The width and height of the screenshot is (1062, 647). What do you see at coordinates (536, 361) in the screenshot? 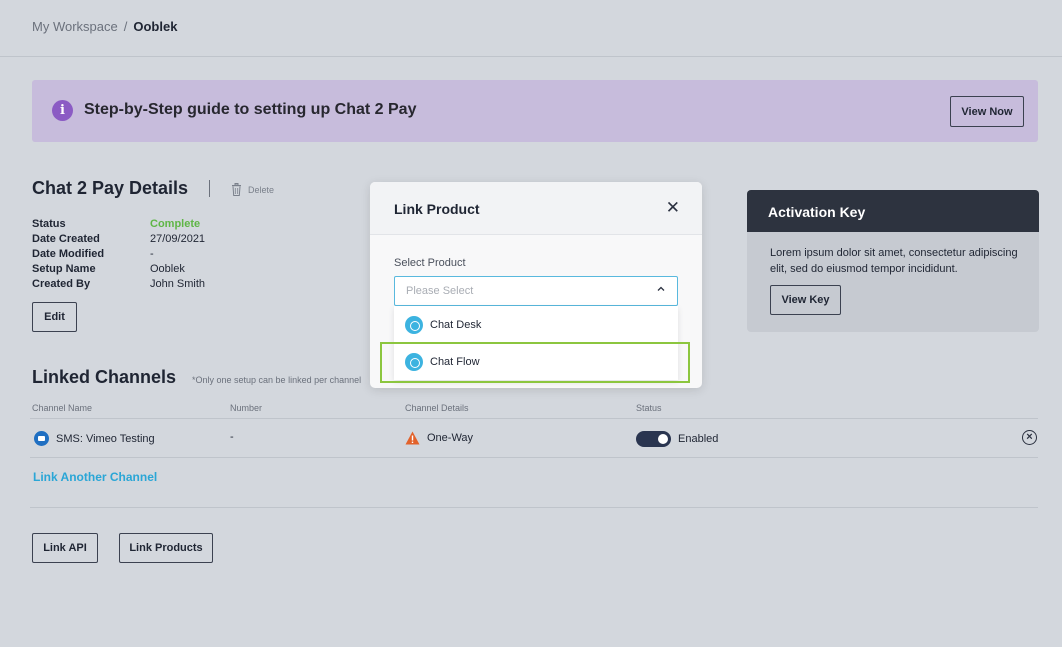
I see `option-chat-flow: Chat Flow` at bounding box center [536, 361].